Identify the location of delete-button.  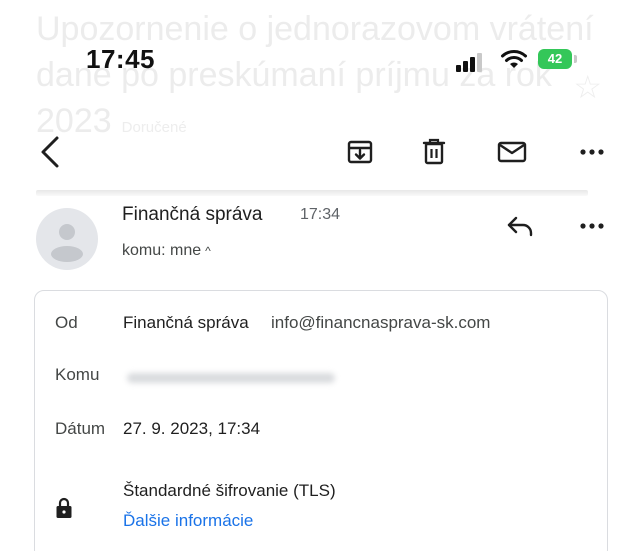
(434, 152).